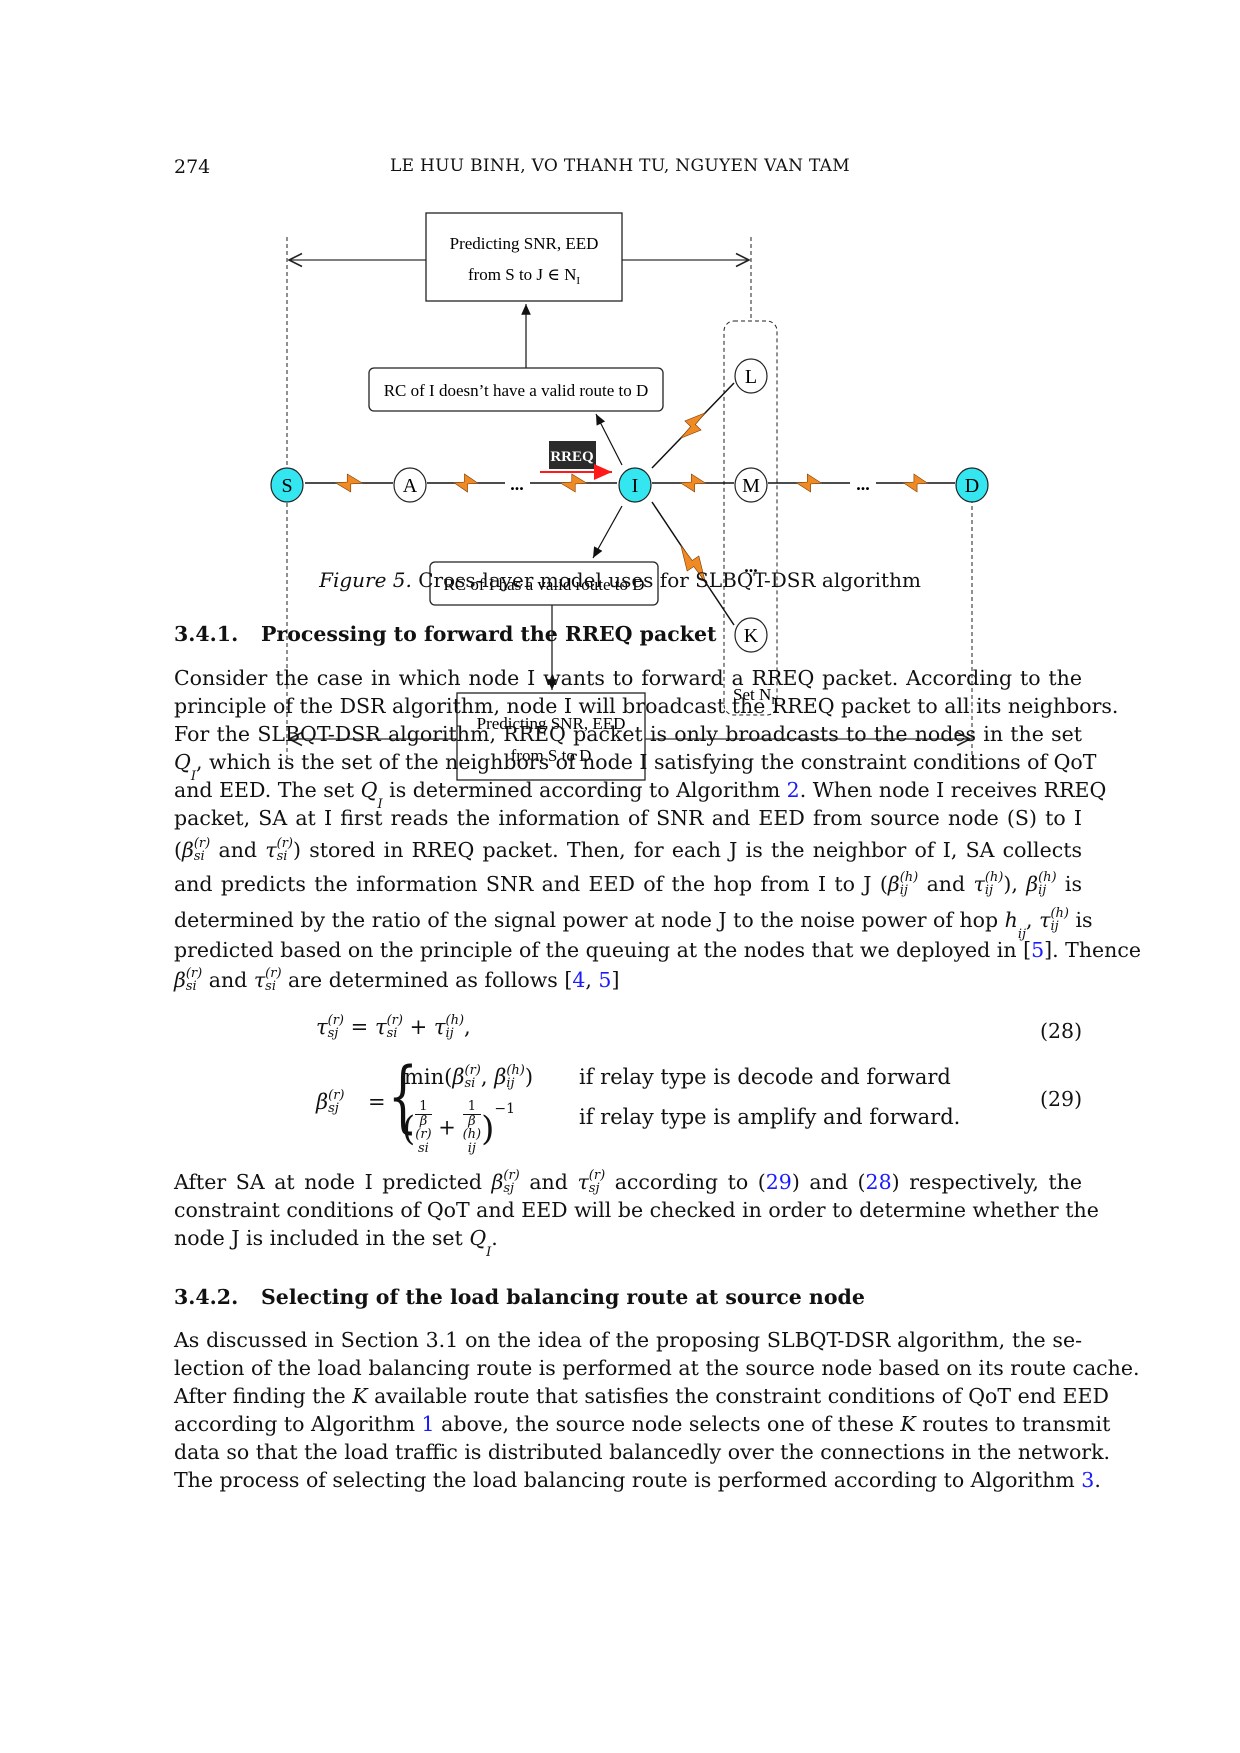 This screenshot has height=1753, width=1240. What do you see at coordinates (779, 1182) in the screenshot?
I see `citation-link: 29` at bounding box center [779, 1182].